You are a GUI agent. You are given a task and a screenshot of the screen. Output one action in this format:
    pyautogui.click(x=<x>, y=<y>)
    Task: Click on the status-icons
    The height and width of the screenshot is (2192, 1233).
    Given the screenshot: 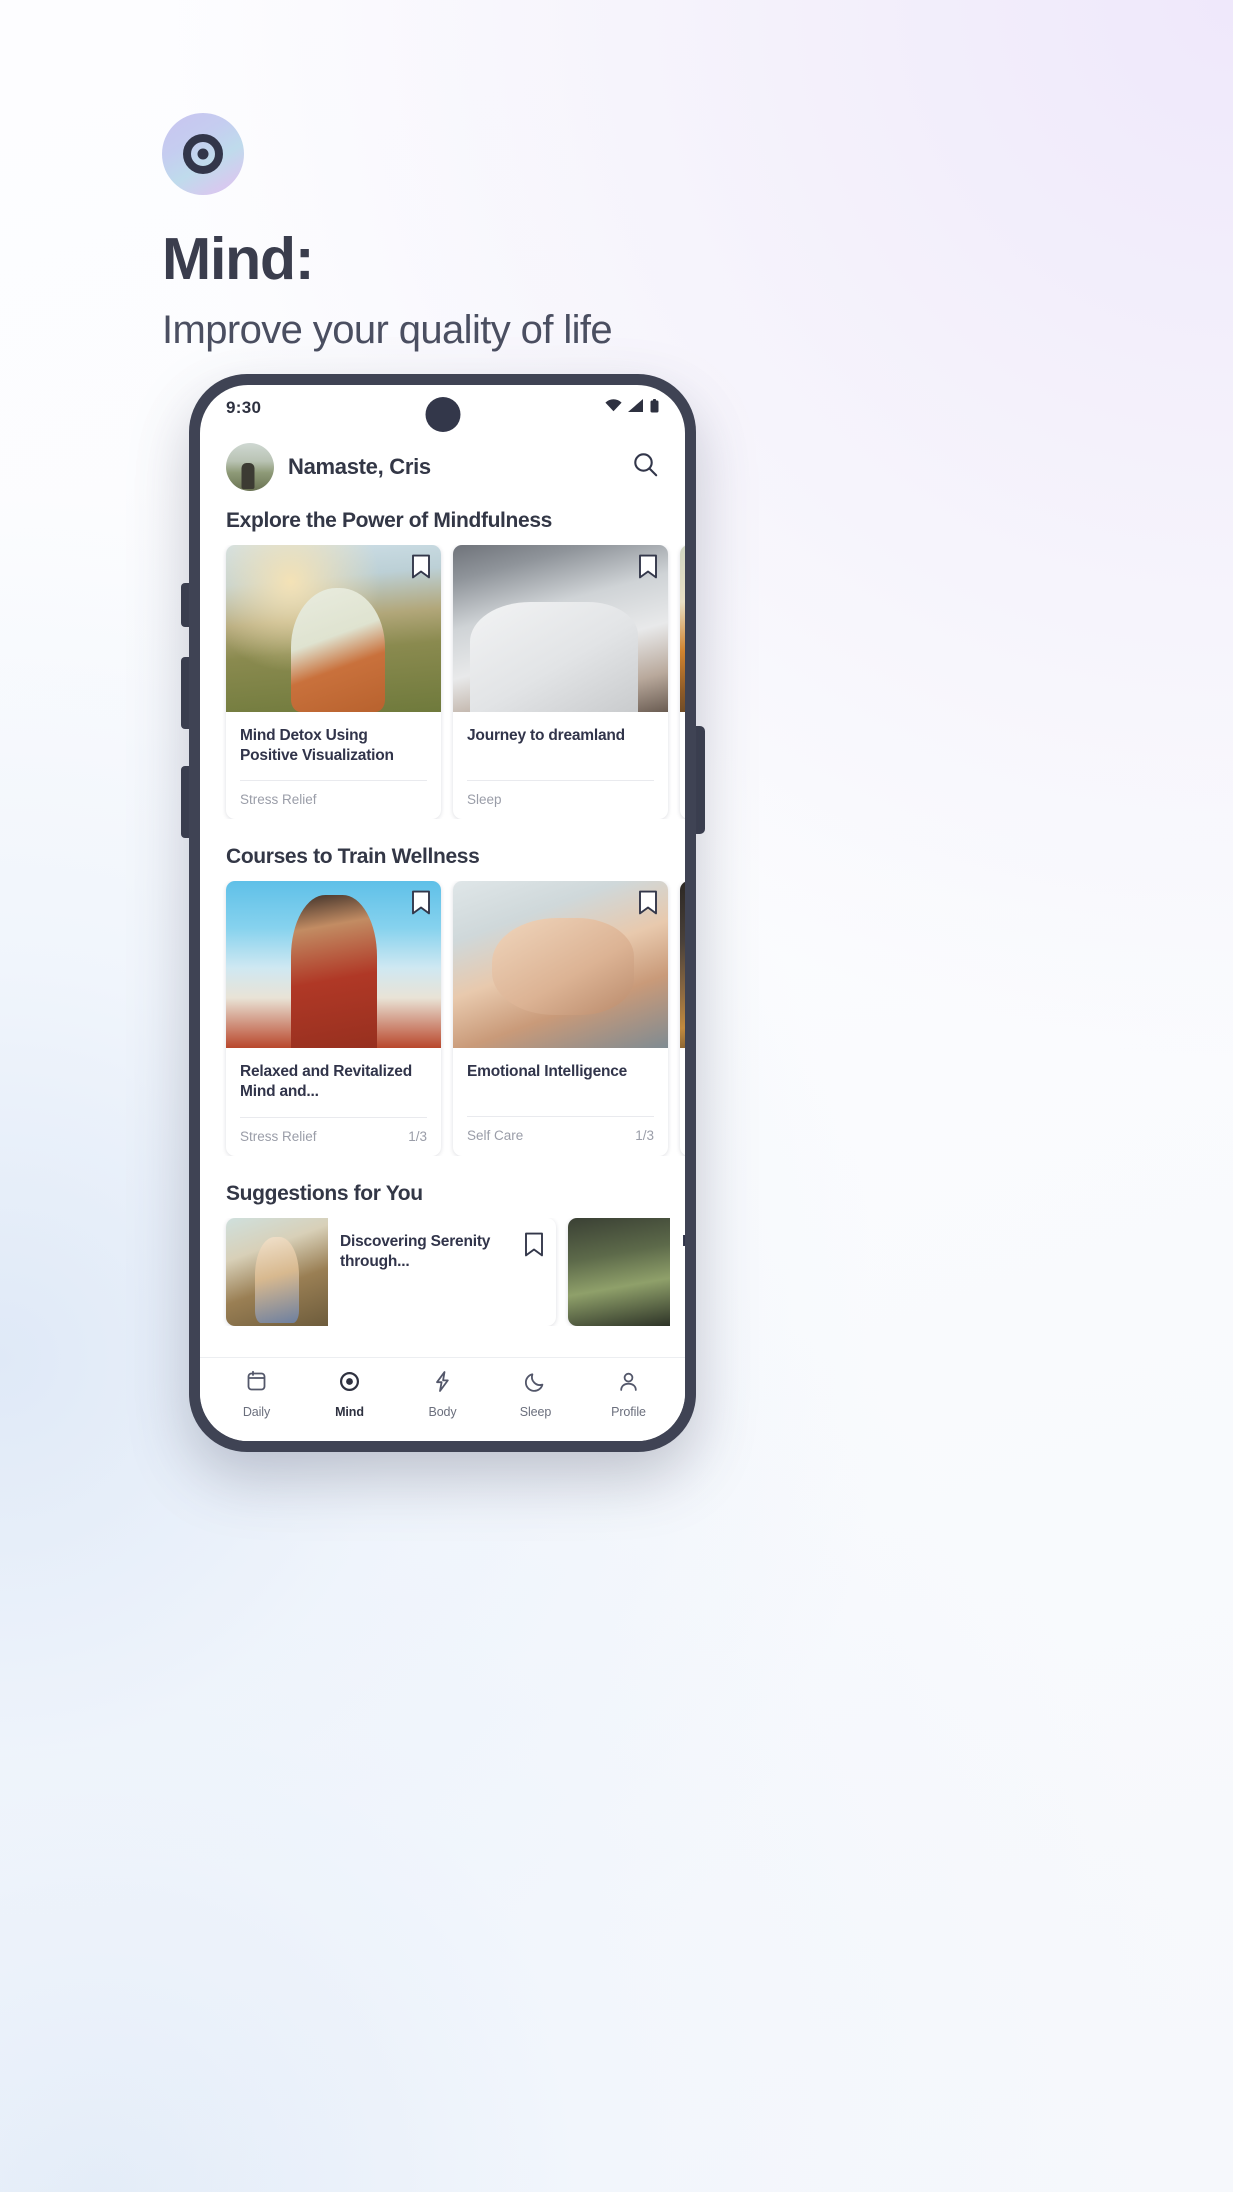 What is the action you would take?
    pyautogui.click(x=632, y=408)
    